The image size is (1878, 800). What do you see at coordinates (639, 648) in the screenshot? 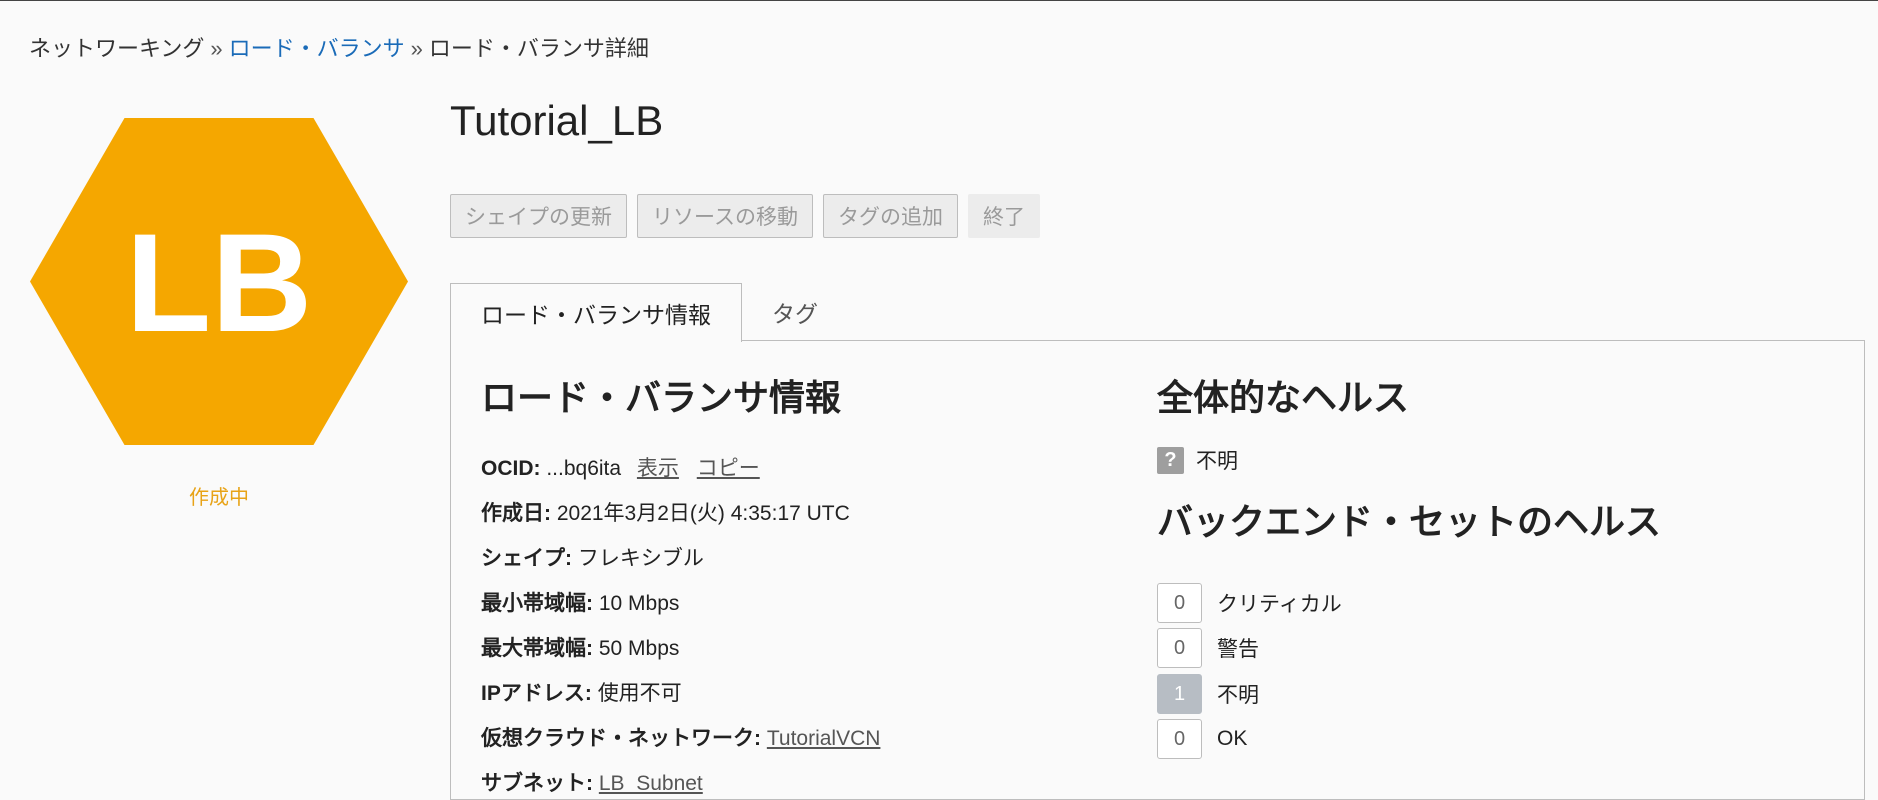
I see `max-bandwidth-value: 50 Mbps` at bounding box center [639, 648].